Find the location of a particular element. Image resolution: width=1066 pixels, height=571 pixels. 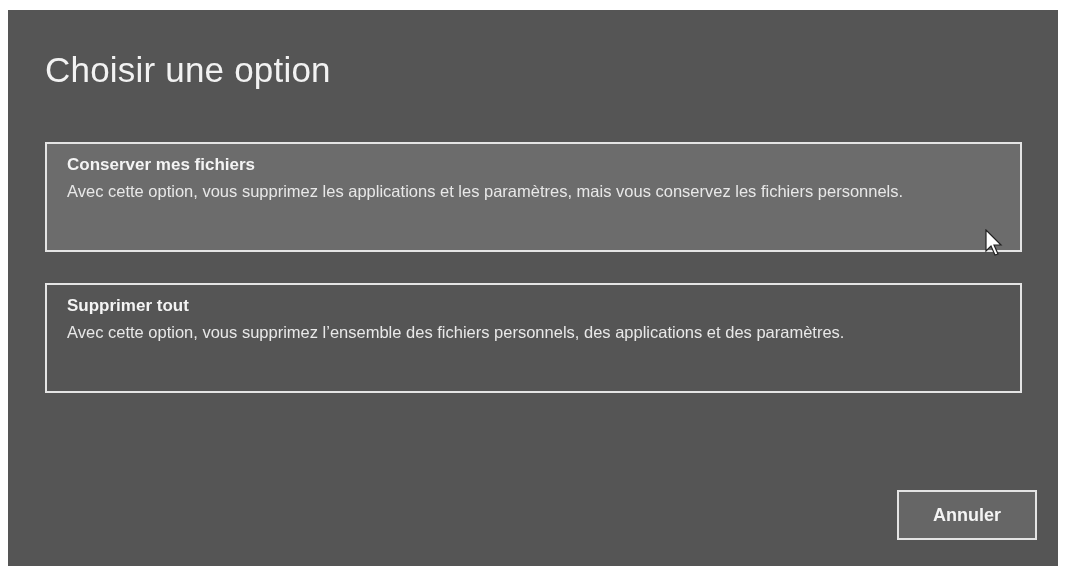

page-title: Choisir une option is located at coordinates (188, 70).